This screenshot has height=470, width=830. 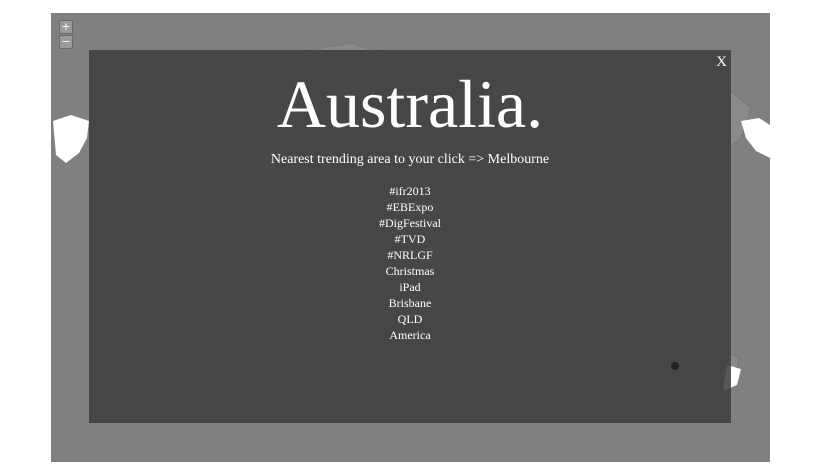 What do you see at coordinates (410, 287) in the screenshot?
I see `trend-item: iPad` at bounding box center [410, 287].